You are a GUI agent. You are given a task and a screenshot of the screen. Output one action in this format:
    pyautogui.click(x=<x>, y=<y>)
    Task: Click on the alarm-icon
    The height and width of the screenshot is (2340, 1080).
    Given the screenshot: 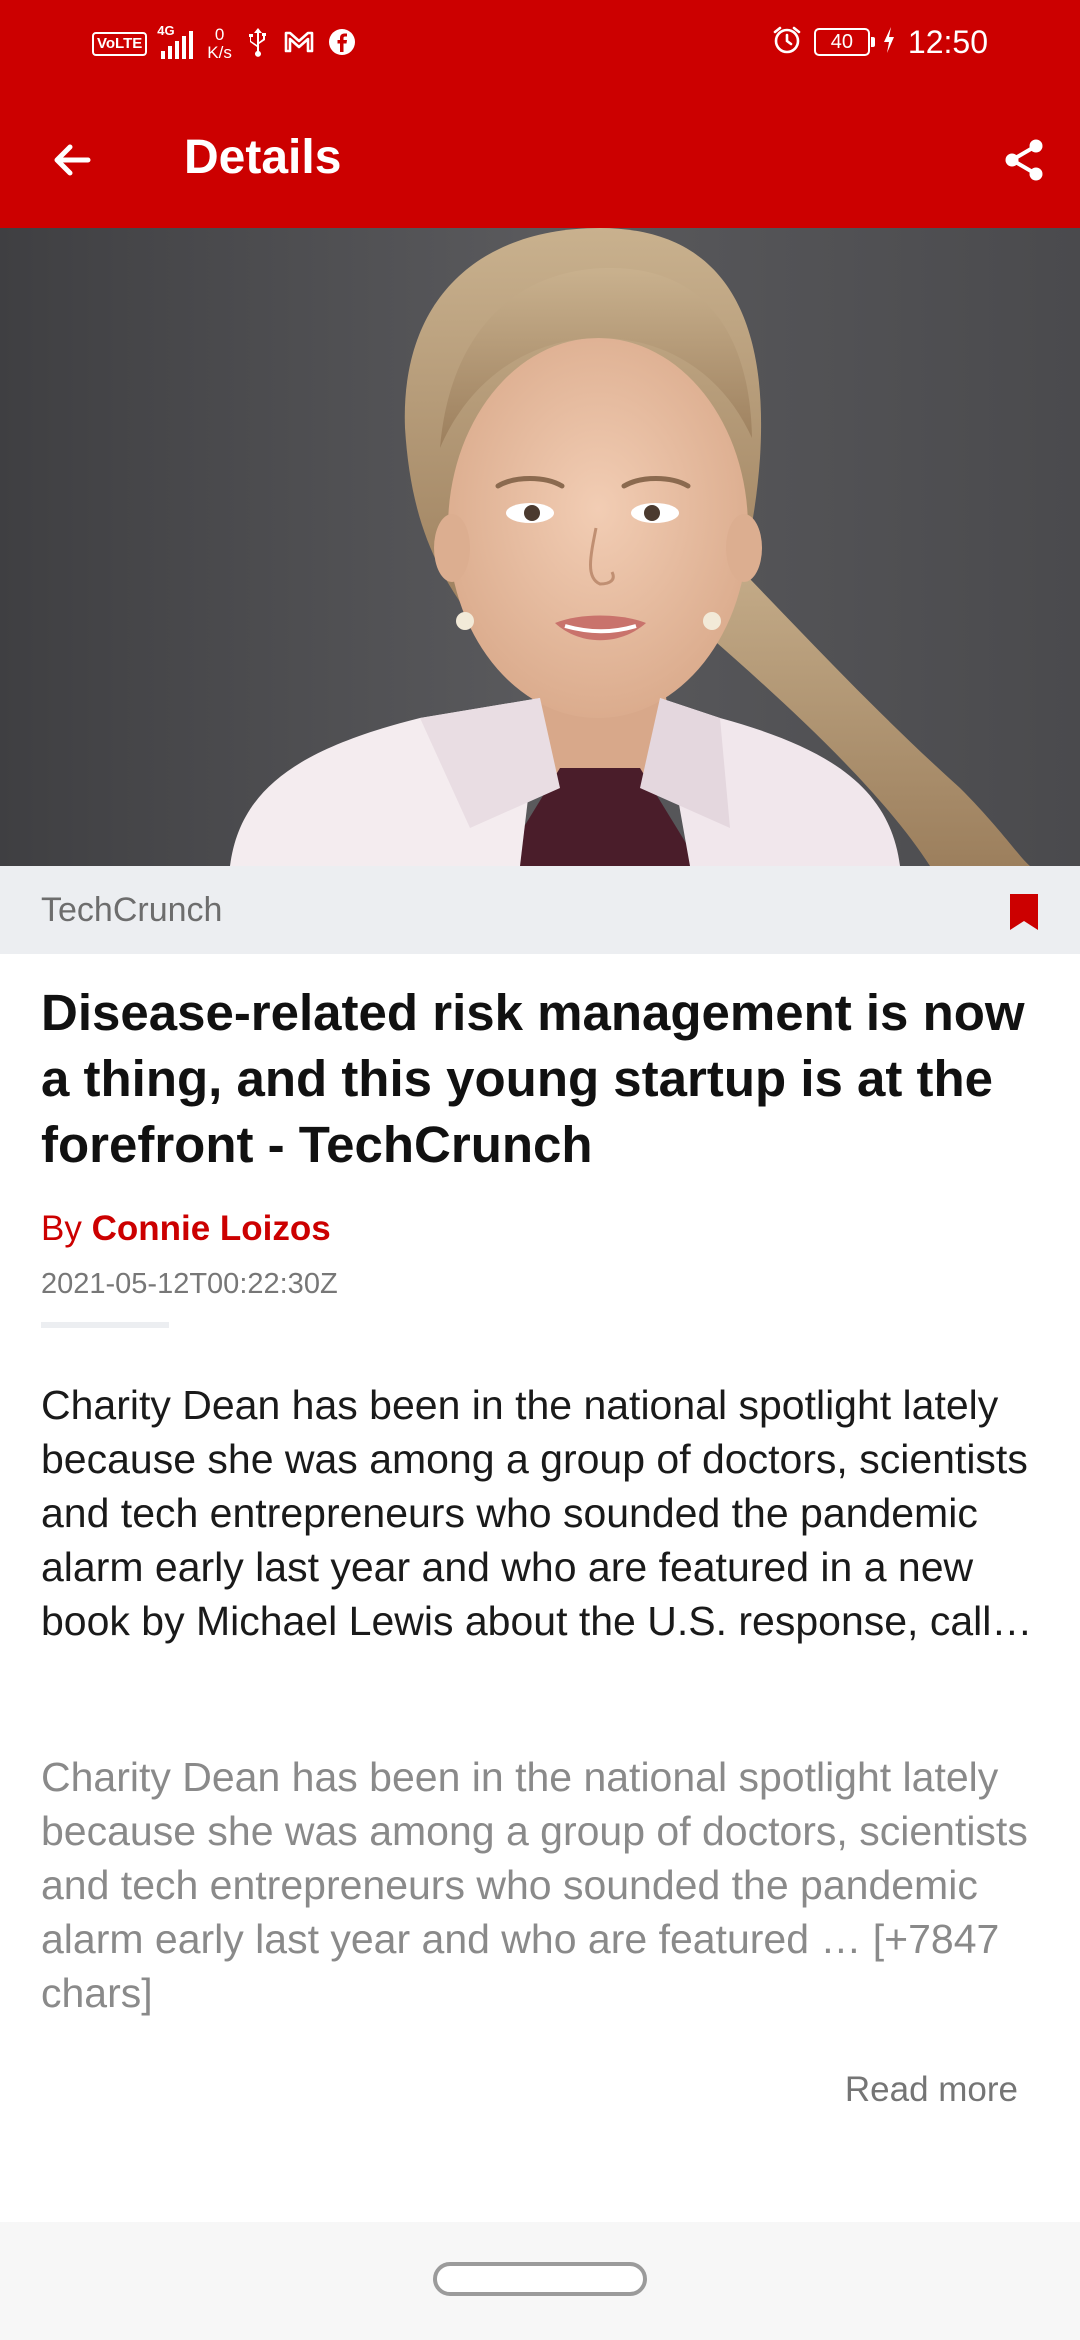 What is the action you would take?
    pyautogui.click(x=787, y=42)
    